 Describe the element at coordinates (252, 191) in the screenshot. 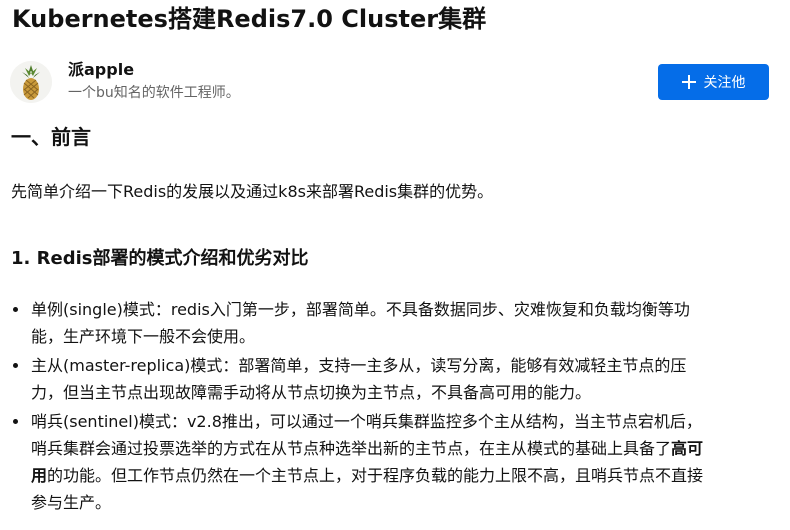

I see `intro-paragraph: 先简单介绍一下Redis的发展以及通过k8s来部署Redis集群的优势。` at that location.